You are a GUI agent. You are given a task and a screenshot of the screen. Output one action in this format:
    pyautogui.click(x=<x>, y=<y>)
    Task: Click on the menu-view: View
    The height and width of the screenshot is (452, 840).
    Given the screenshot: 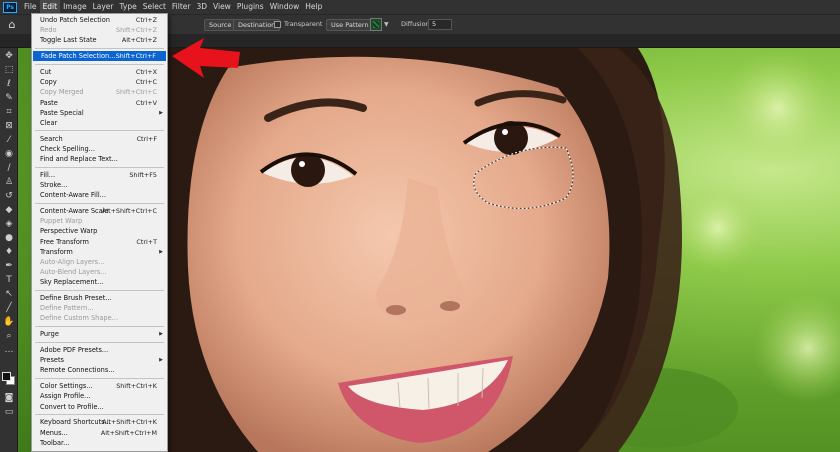 What is the action you would take?
    pyautogui.click(x=222, y=7)
    